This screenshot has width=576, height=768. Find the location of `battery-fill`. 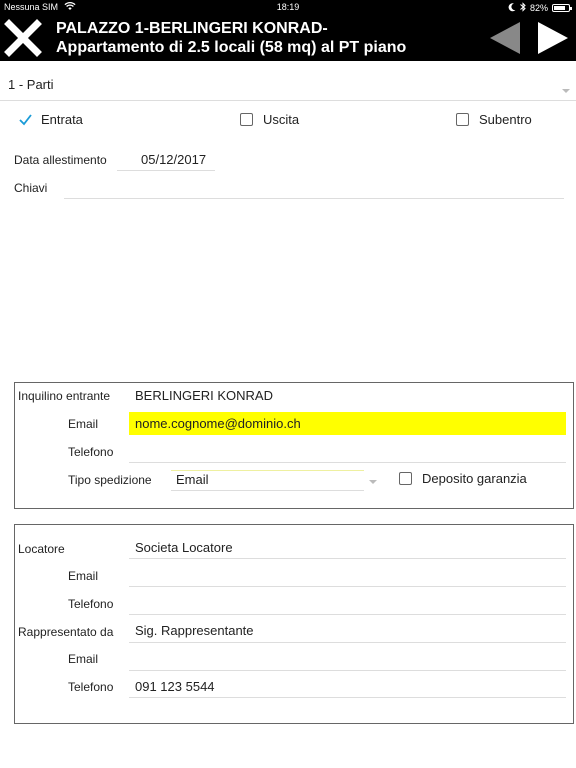

battery-fill is located at coordinates (560, 8).